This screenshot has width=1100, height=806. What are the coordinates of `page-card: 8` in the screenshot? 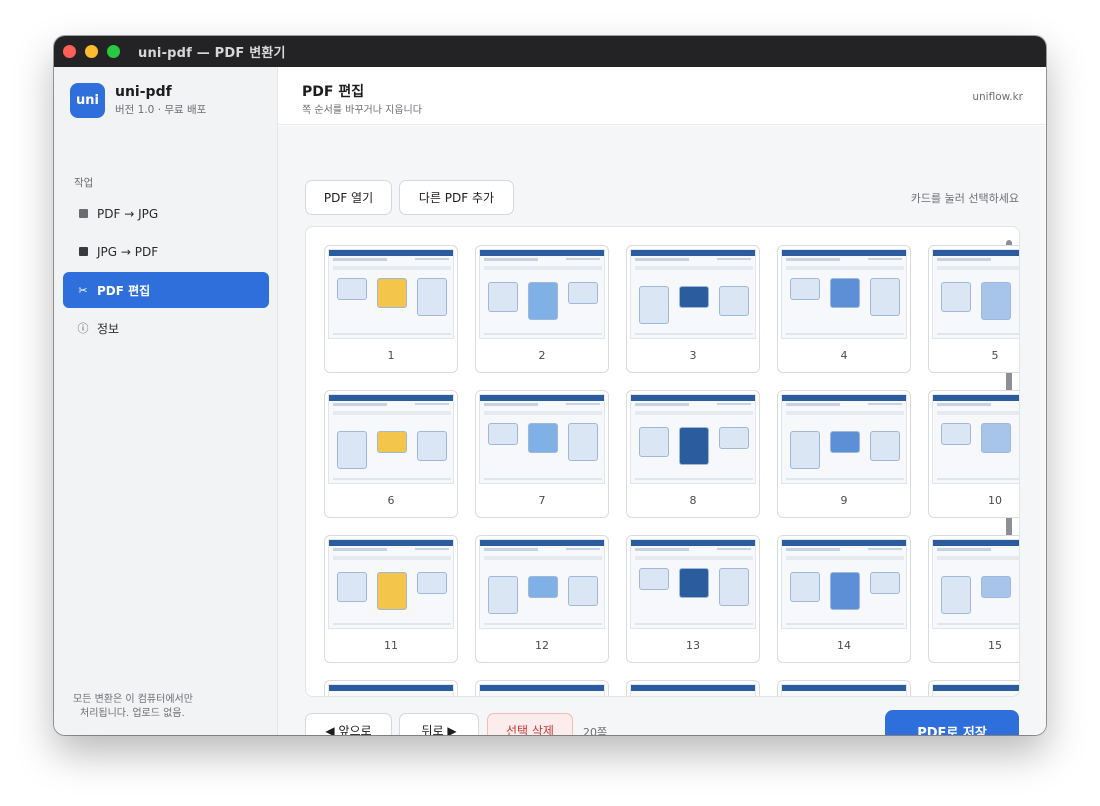 It's located at (693, 454).